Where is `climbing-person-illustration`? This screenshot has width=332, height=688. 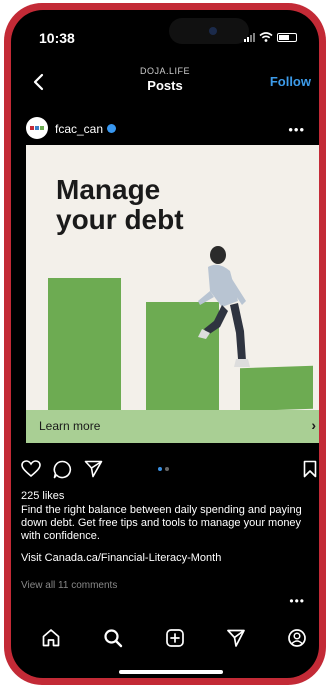
climbing-person-illustration is located at coordinates (224, 306).